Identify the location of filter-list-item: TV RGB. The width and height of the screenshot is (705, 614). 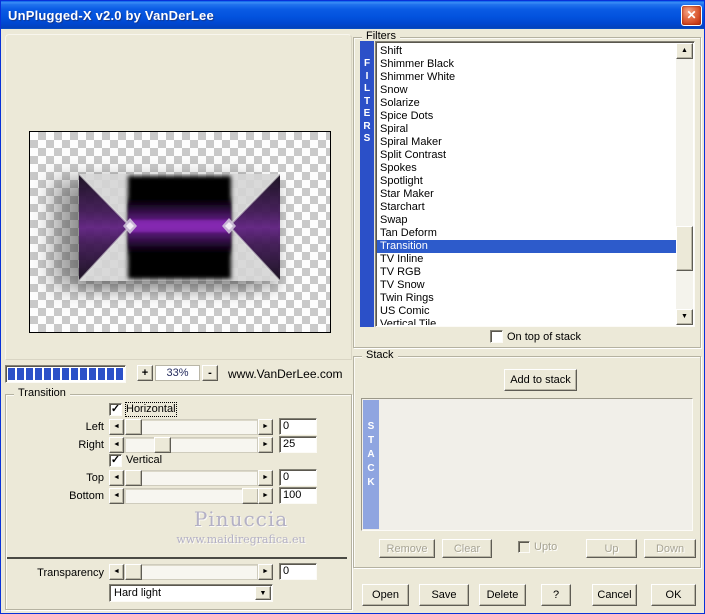
(526, 272).